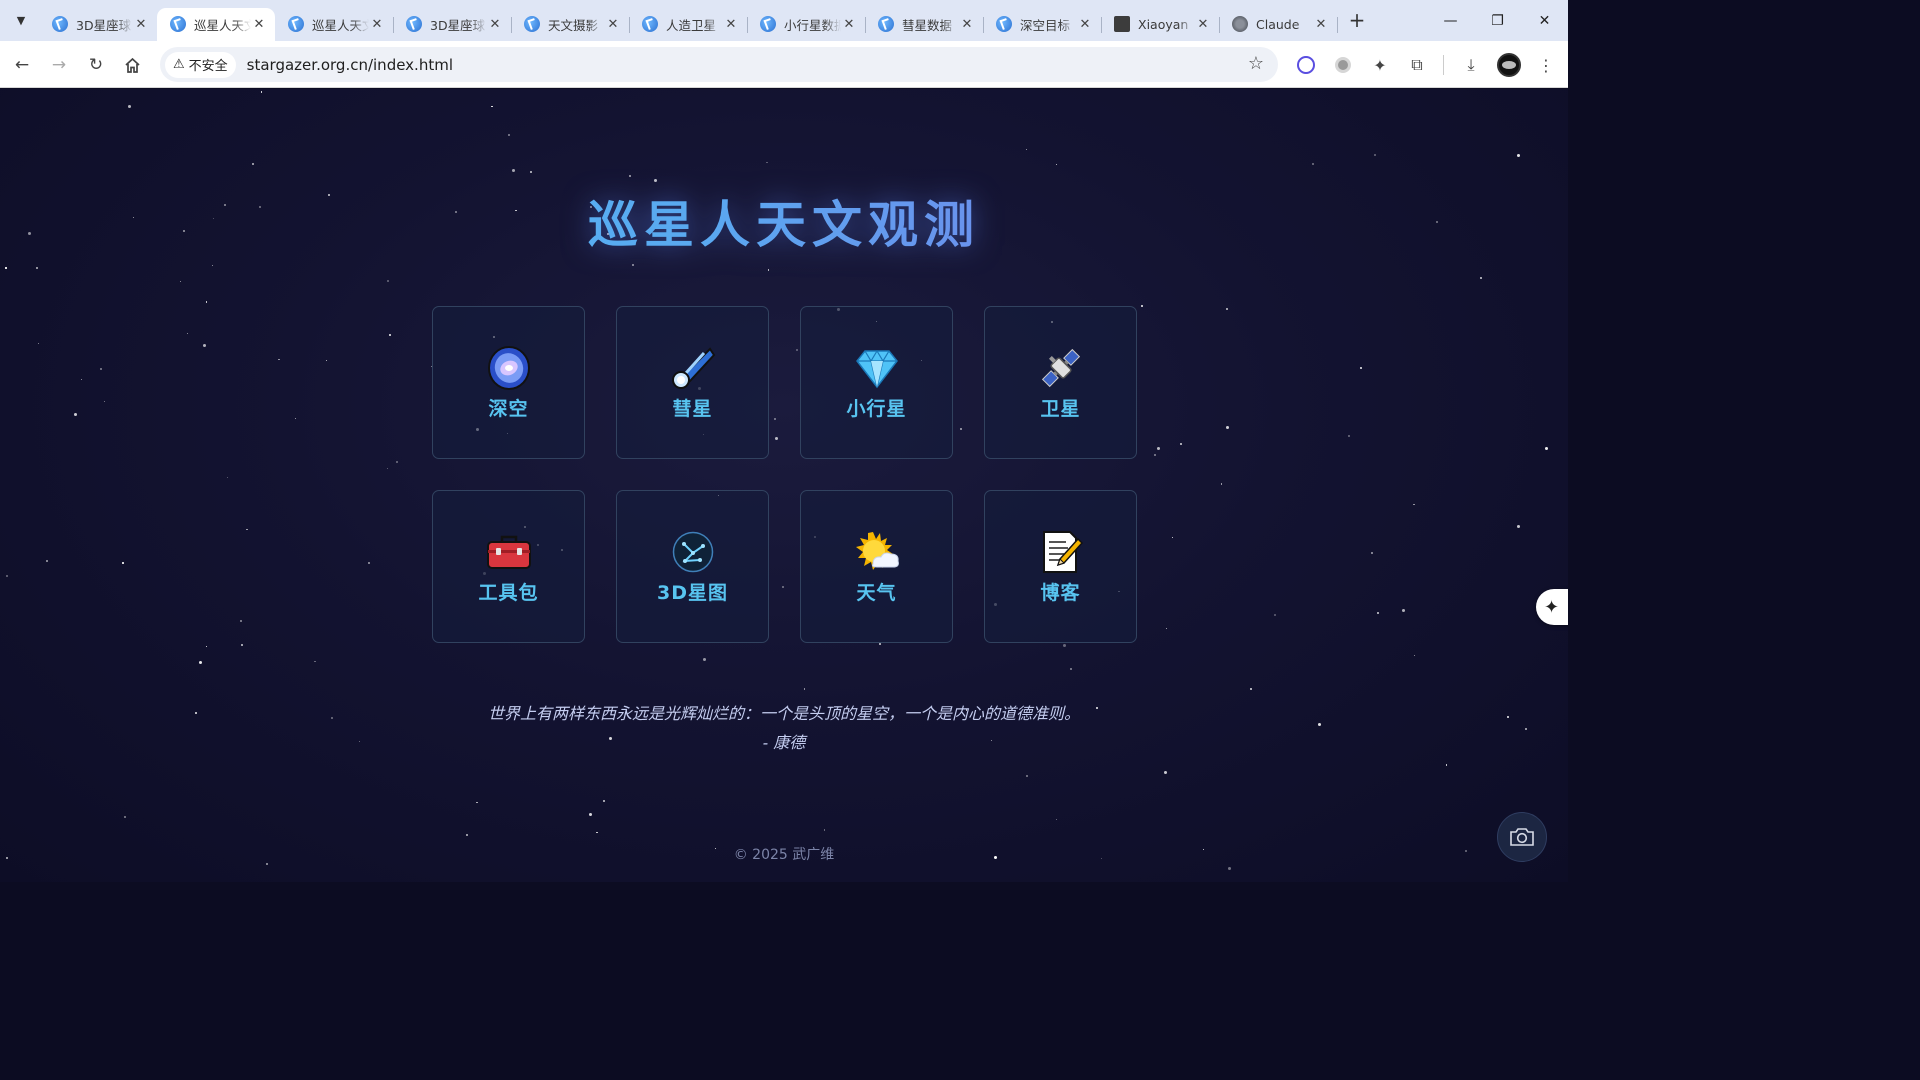  Describe the element at coordinates (806, 24) in the screenshot. I see `browser-tab: 小行星数据 ✕` at that location.